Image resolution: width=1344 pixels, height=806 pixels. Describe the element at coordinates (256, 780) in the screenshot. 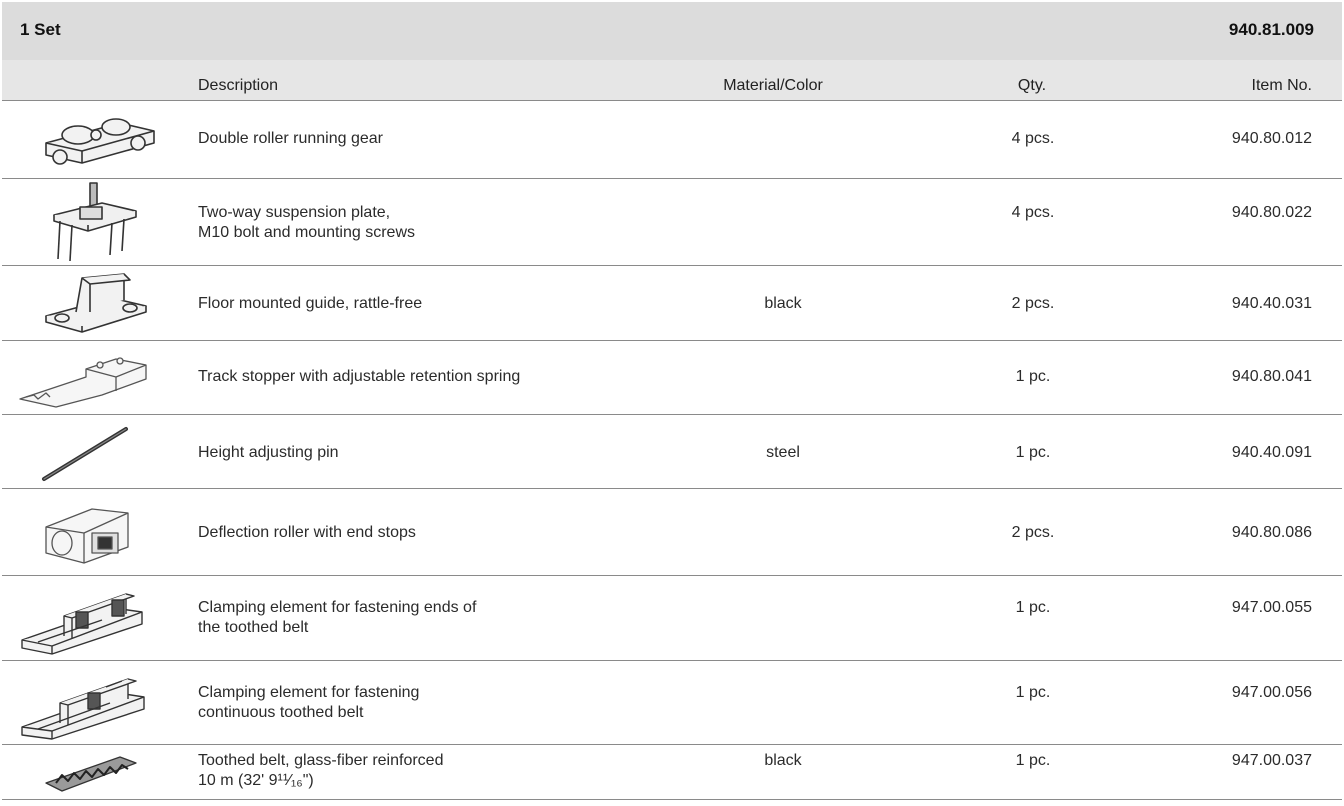

I see `description-line-2: 10 m (32' 9¹¹⁄₁₆")` at that location.